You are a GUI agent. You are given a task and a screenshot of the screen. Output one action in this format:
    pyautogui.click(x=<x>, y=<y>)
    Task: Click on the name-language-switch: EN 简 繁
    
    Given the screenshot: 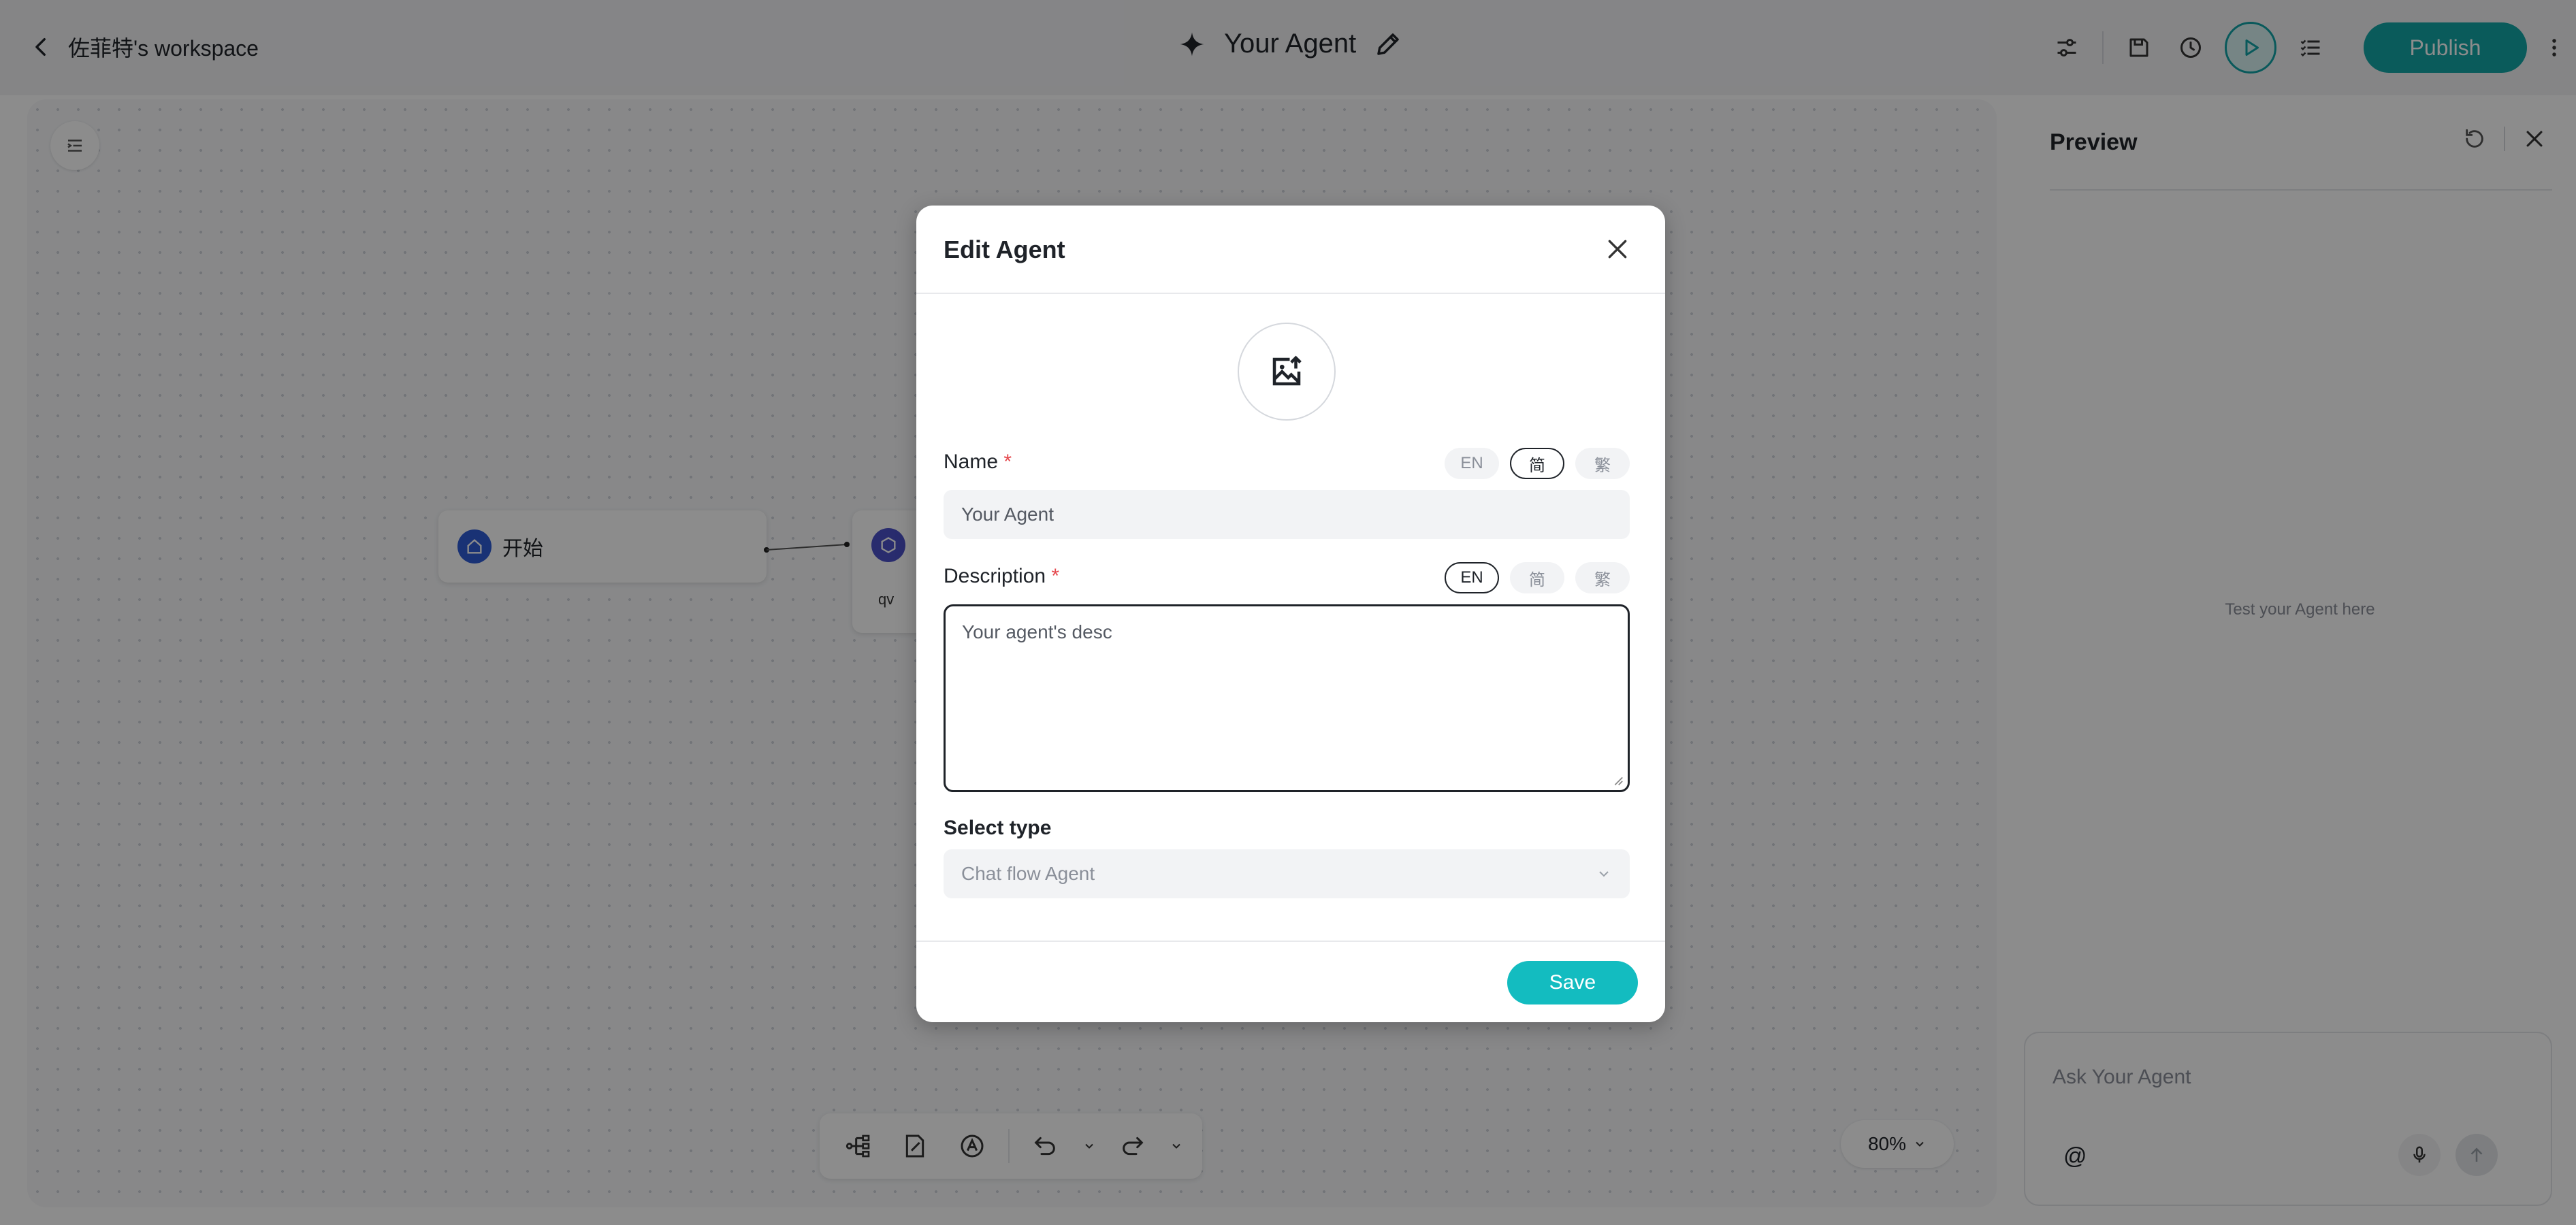 What is the action you would take?
    pyautogui.click(x=1538, y=463)
    